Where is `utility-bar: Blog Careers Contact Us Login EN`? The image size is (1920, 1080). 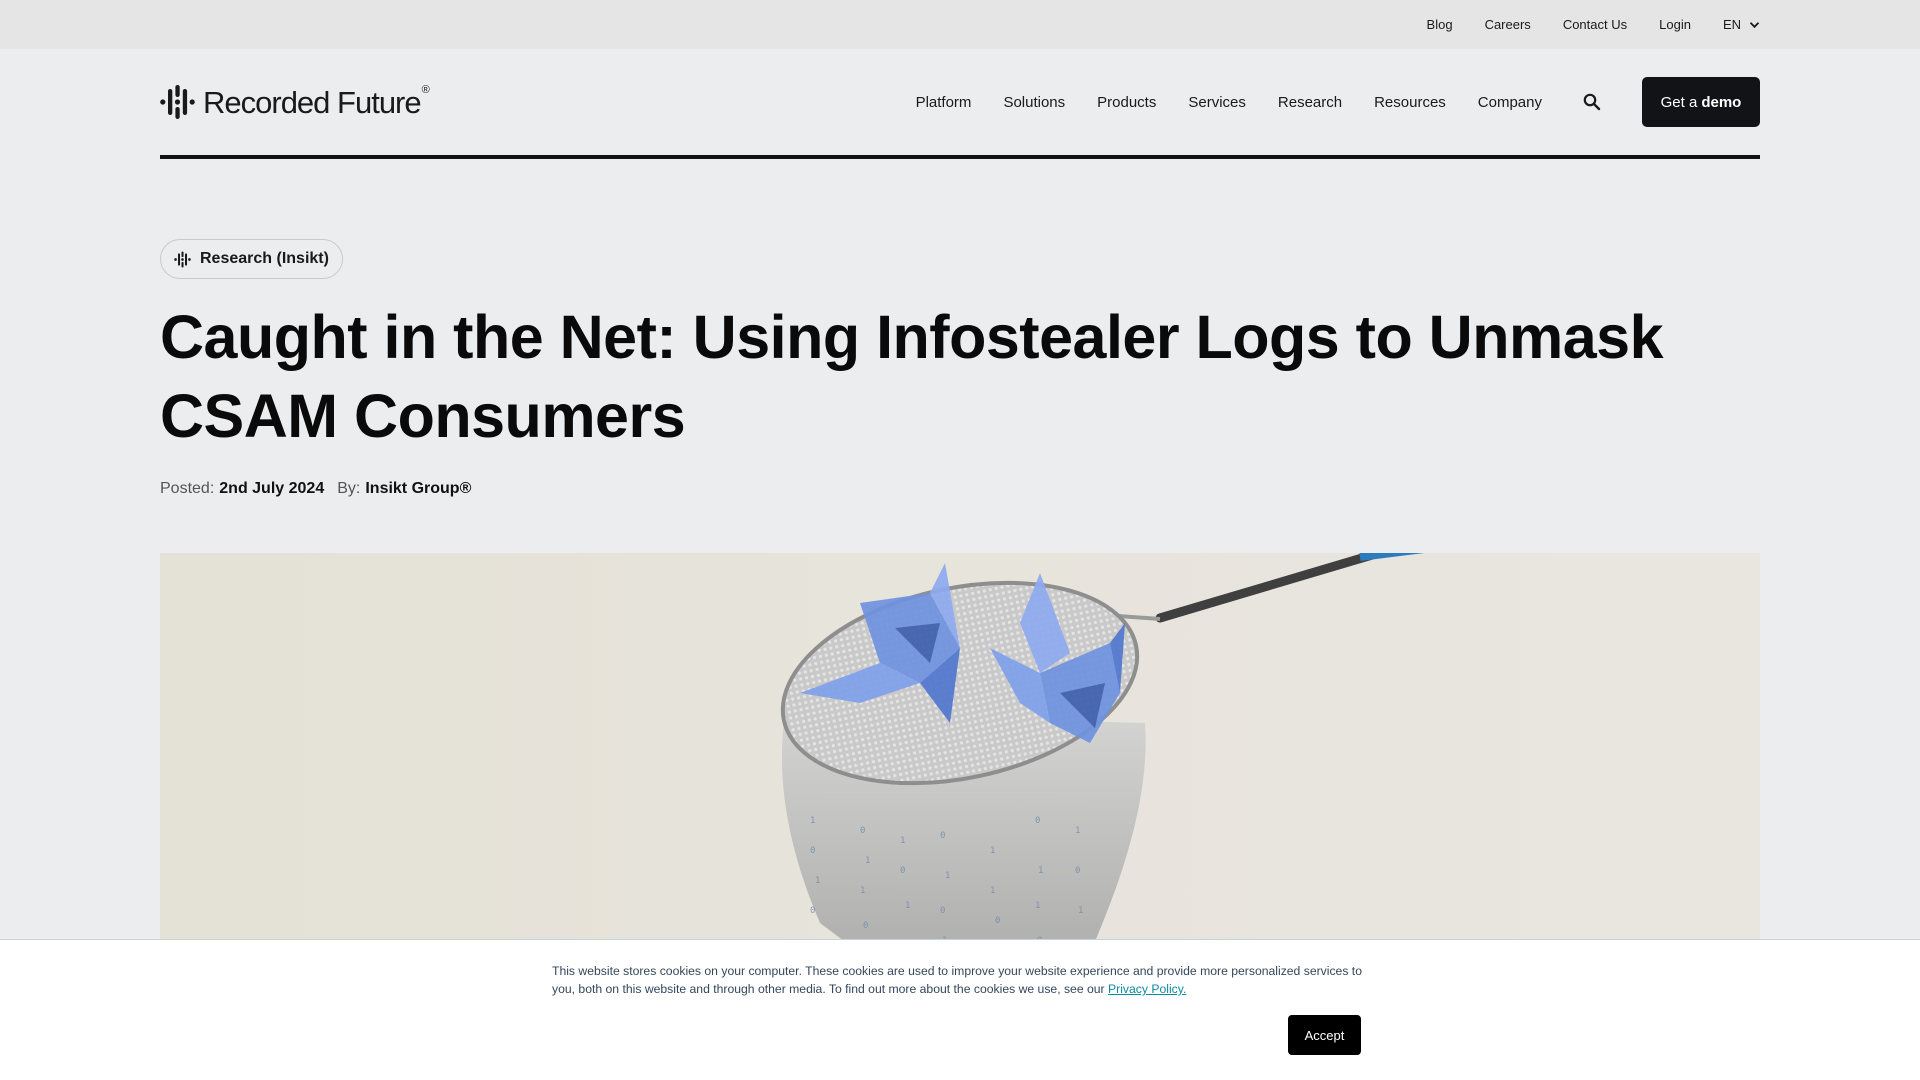 utility-bar: Blog Careers Contact Us Login EN is located at coordinates (960, 24).